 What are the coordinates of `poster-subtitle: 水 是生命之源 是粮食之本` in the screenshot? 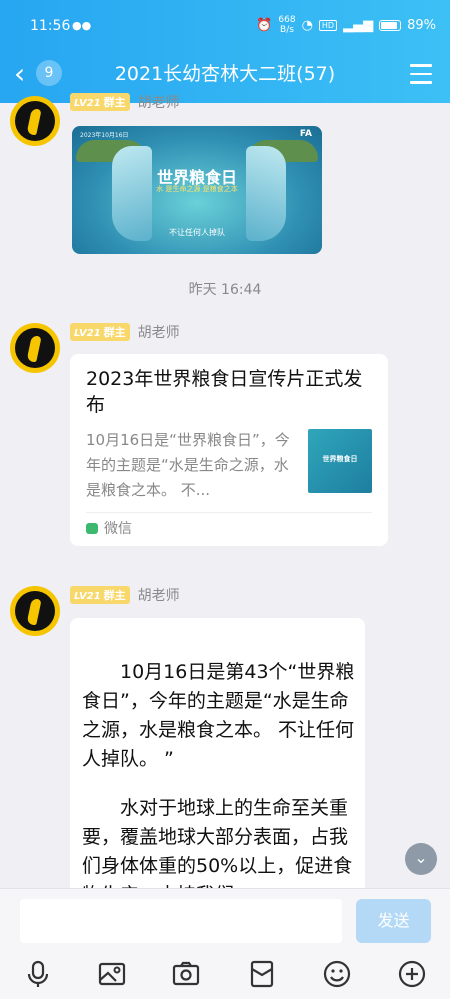 It's located at (197, 189).